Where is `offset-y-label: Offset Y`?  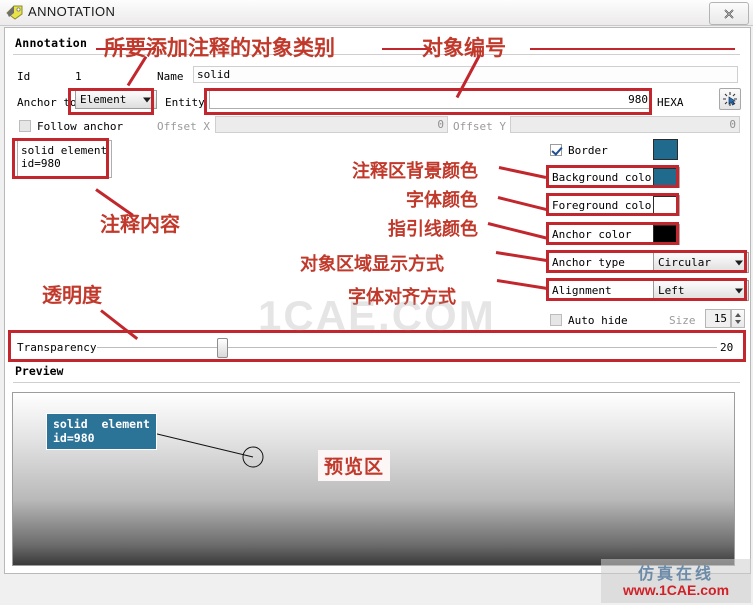
offset-y-label: Offset Y is located at coordinates (479, 126).